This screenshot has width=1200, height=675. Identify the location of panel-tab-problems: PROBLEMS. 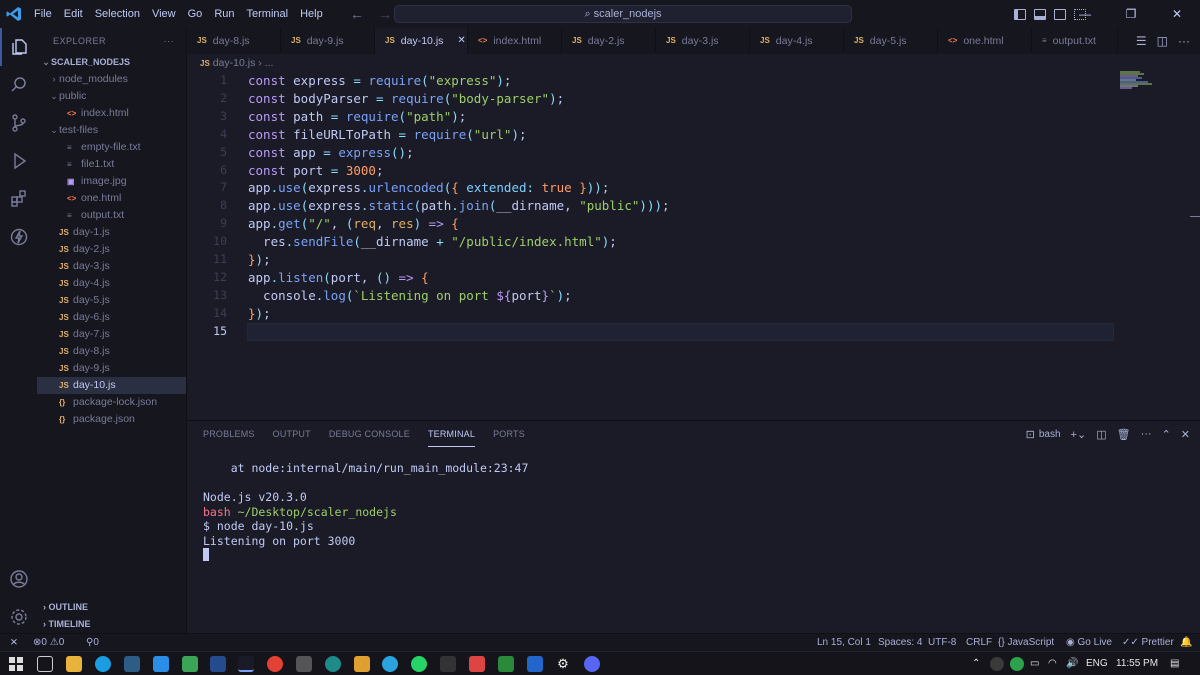
(229, 434).